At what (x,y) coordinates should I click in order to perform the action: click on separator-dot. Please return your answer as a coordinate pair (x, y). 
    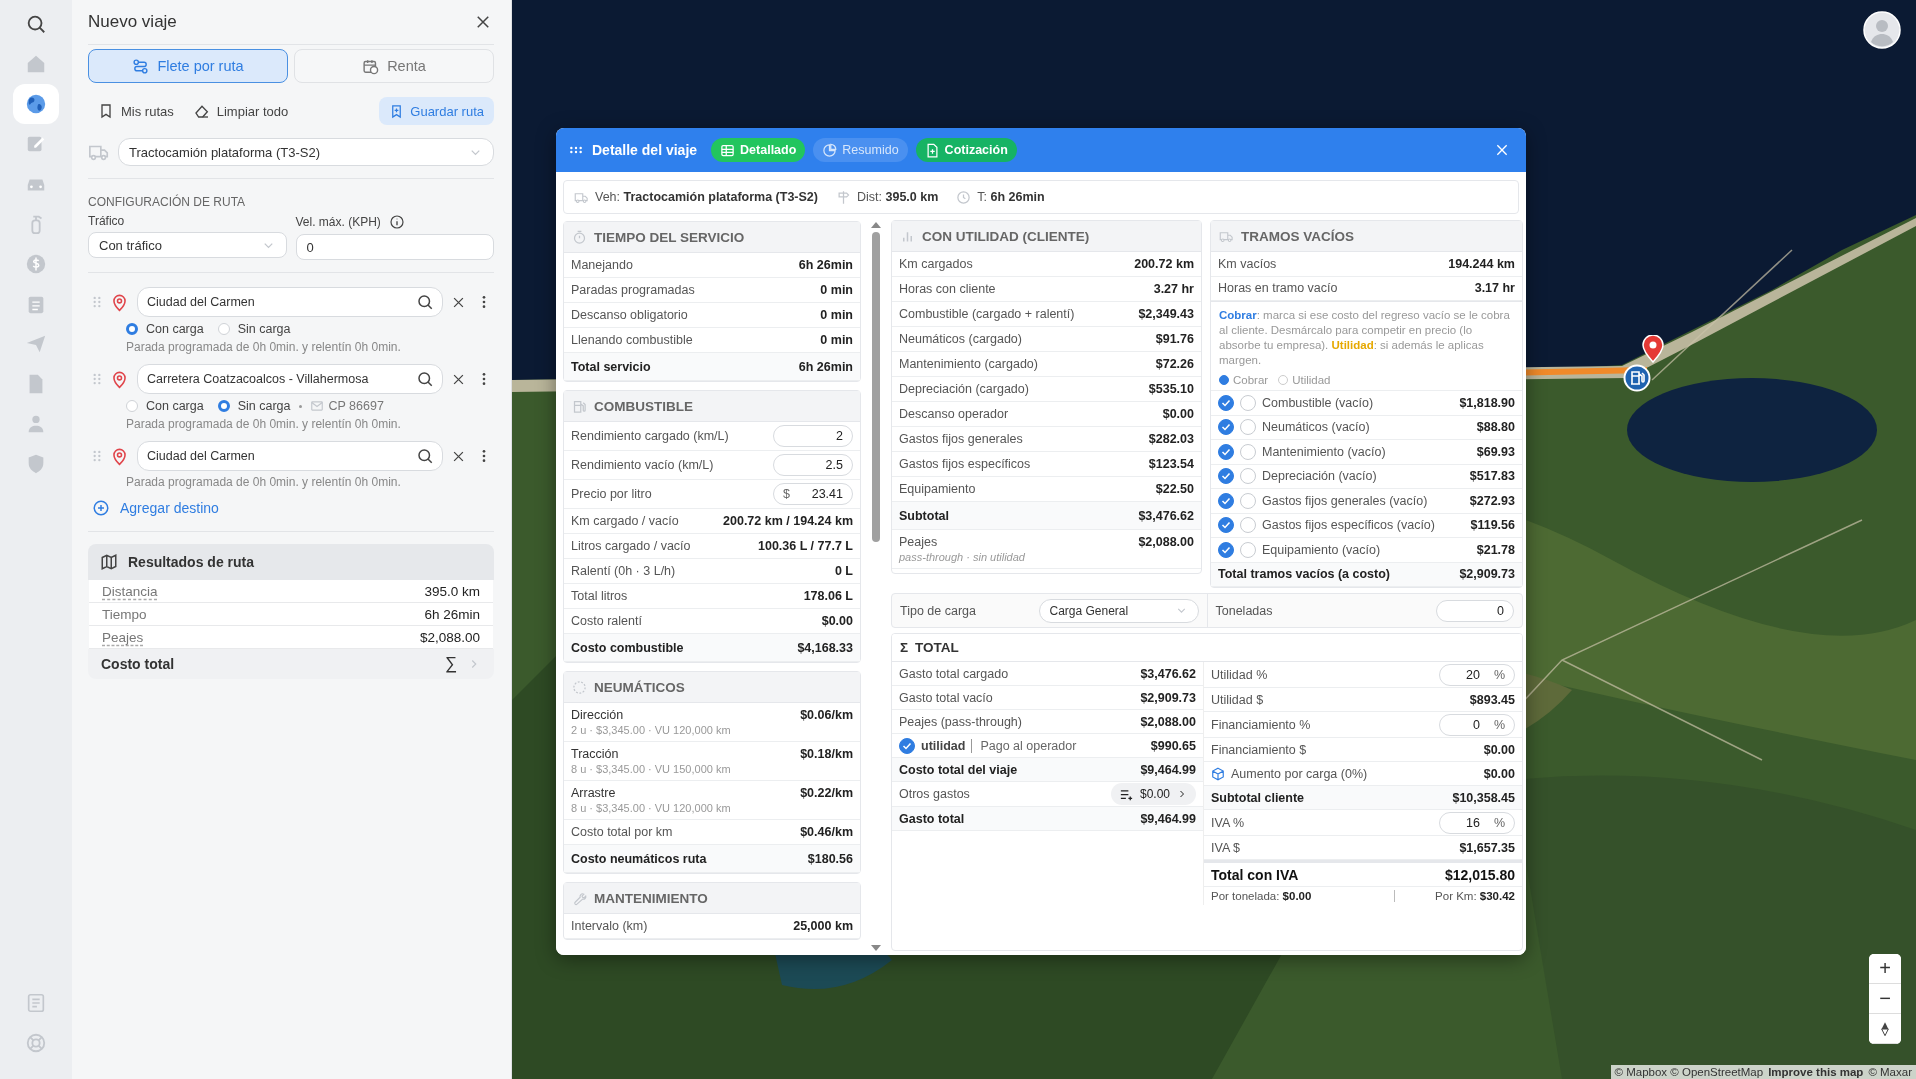
    Looking at the image, I should click on (300, 406).